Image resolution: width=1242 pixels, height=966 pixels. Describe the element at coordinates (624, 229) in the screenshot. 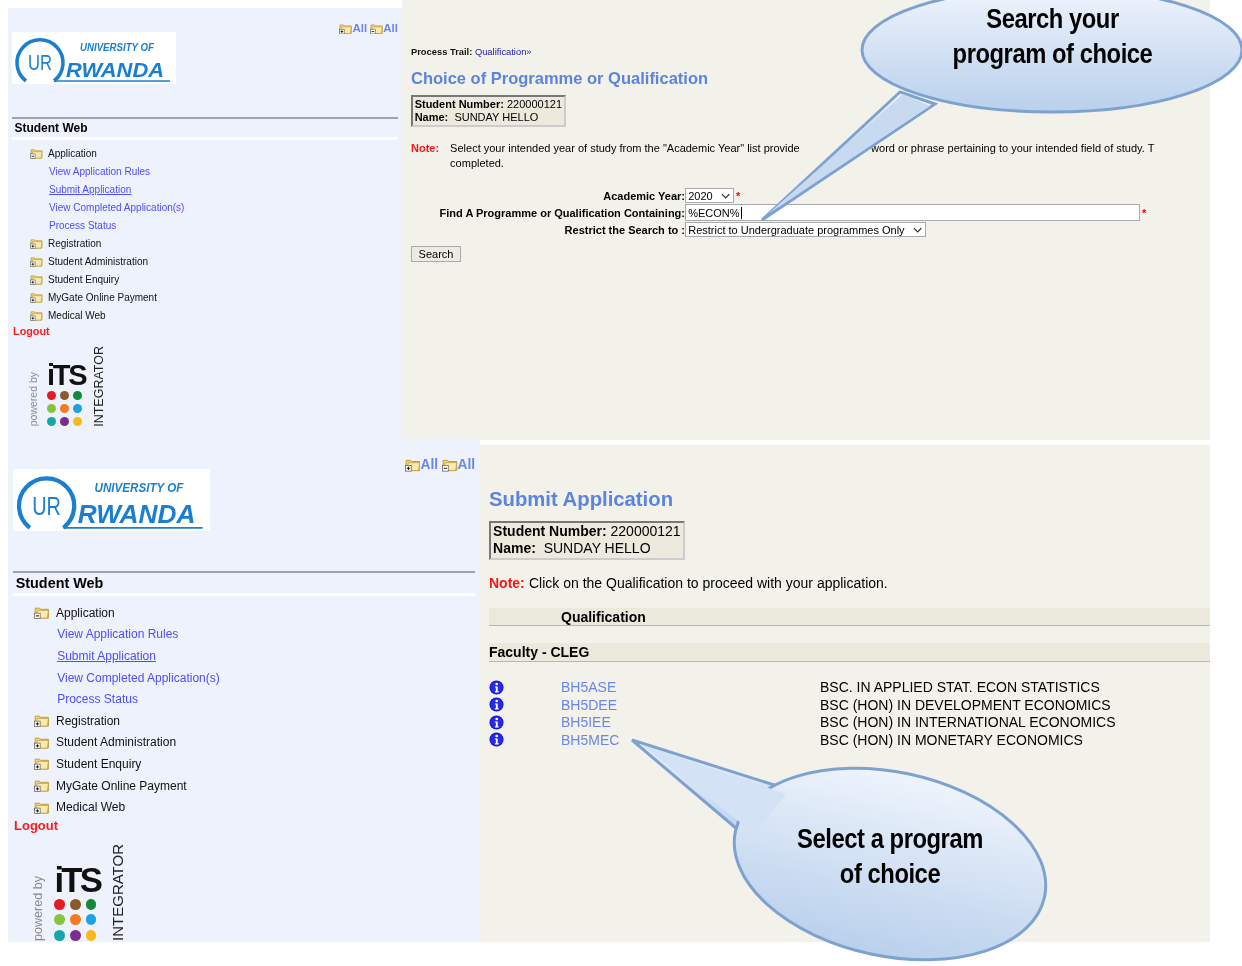

I see `field-label: Restrict the Search to :` at that location.